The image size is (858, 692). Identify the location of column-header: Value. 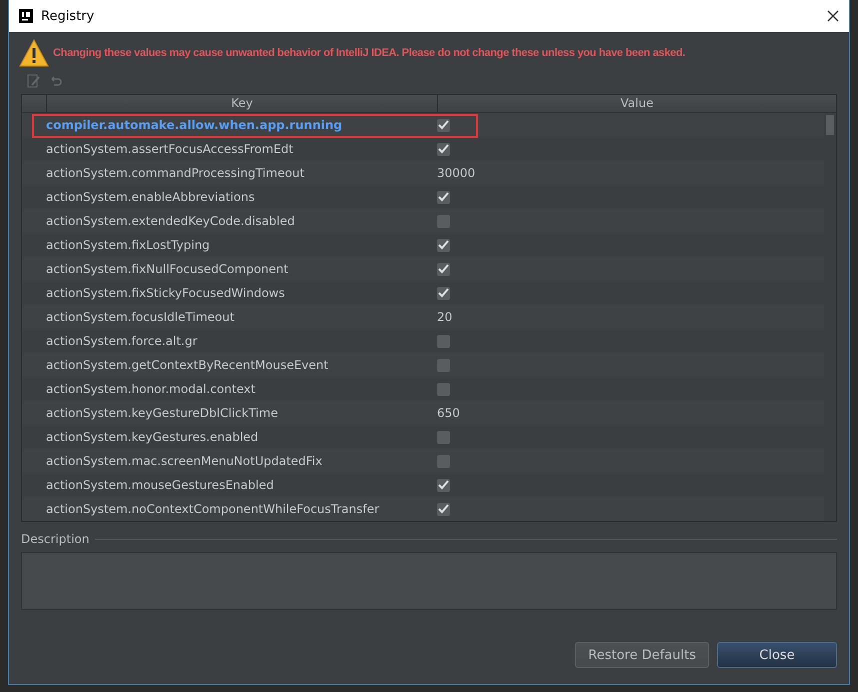
(637, 103).